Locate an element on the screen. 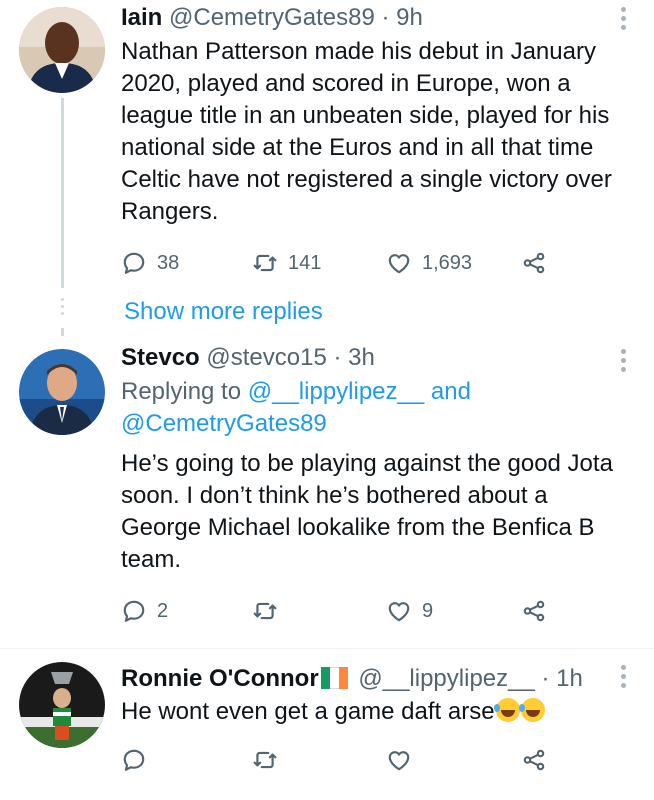 The image size is (654, 800). handle: @CemetryGates89 is located at coordinates (272, 17).